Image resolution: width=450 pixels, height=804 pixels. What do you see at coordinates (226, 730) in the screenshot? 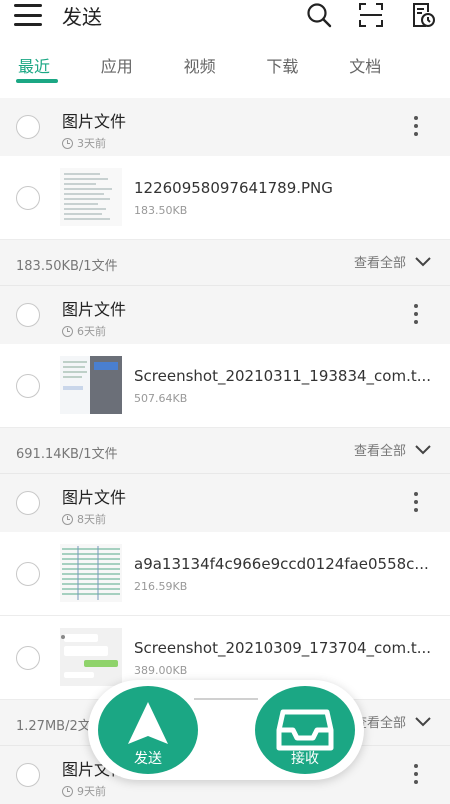
I see `send-receive-bar: 发送 接收` at bounding box center [226, 730].